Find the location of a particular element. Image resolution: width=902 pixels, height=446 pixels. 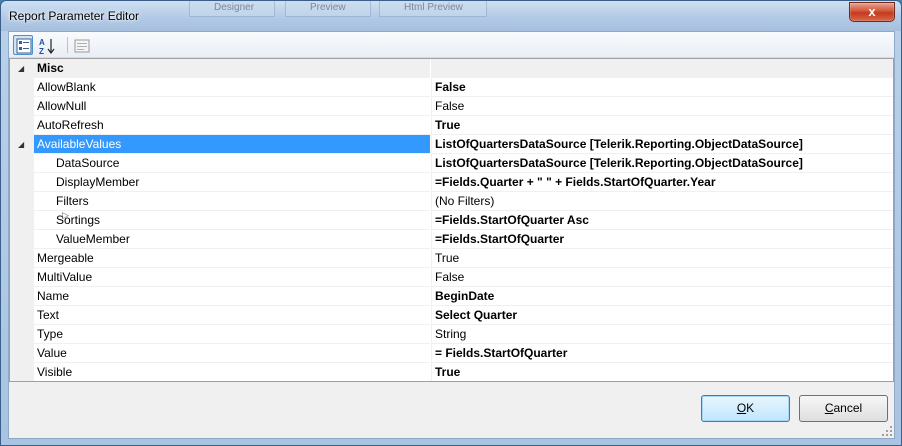

property-row-autorefresh: AutoRefresh True is located at coordinates (451, 125).